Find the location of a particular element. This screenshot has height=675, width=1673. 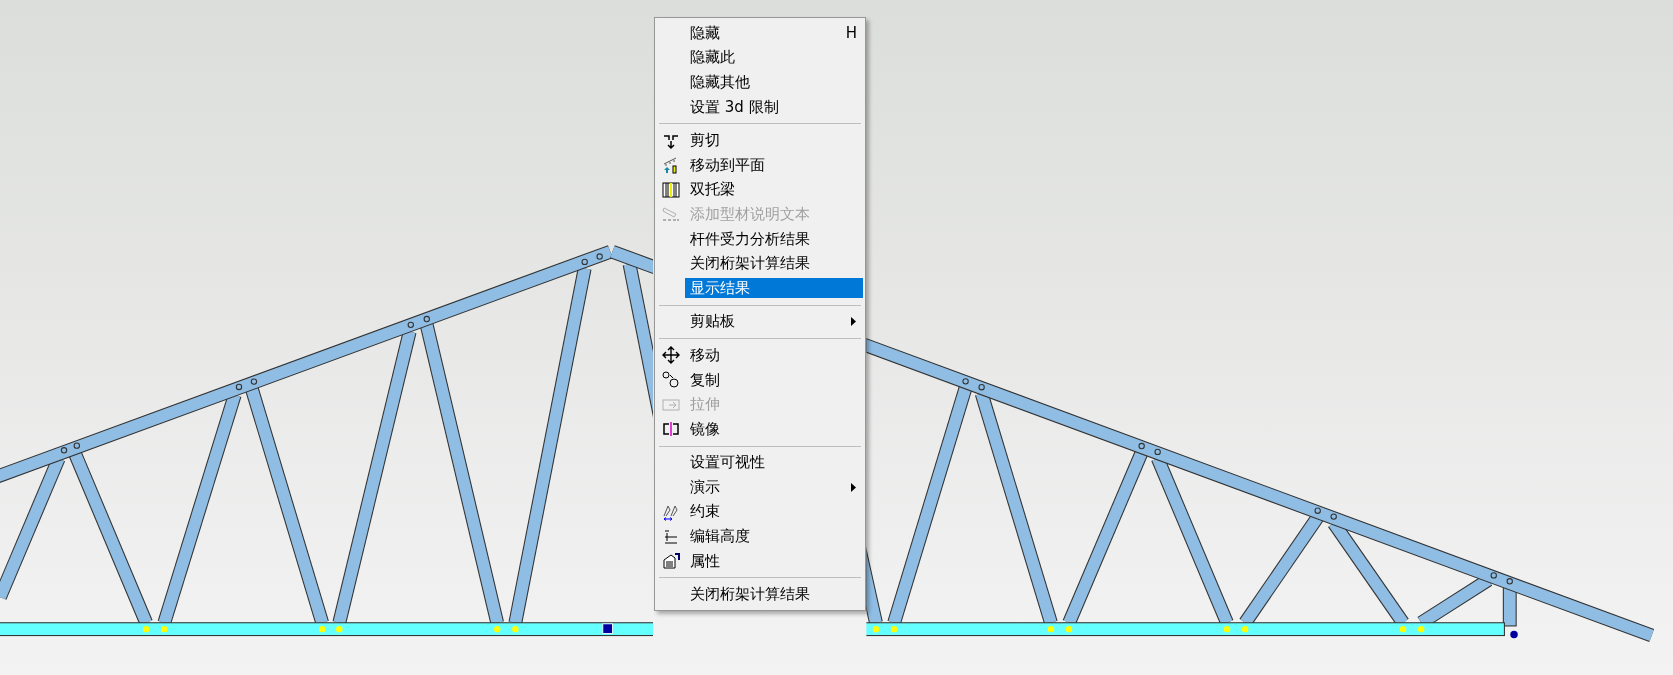

menu-item: 移动 is located at coordinates (774, 355).